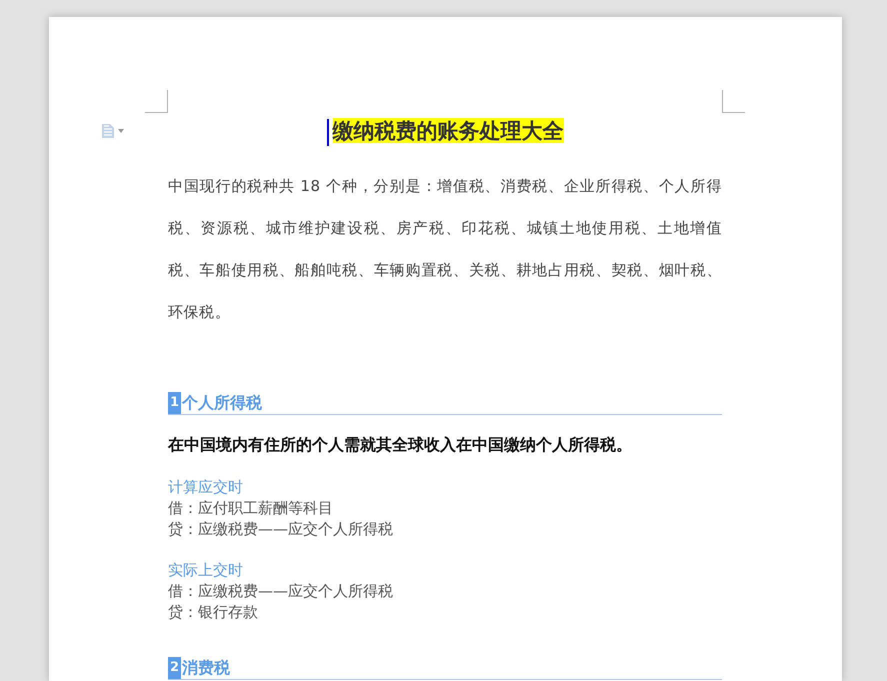  What do you see at coordinates (251, 509) in the screenshot?
I see `journal-line: 借：应付职工薪酬等科目` at bounding box center [251, 509].